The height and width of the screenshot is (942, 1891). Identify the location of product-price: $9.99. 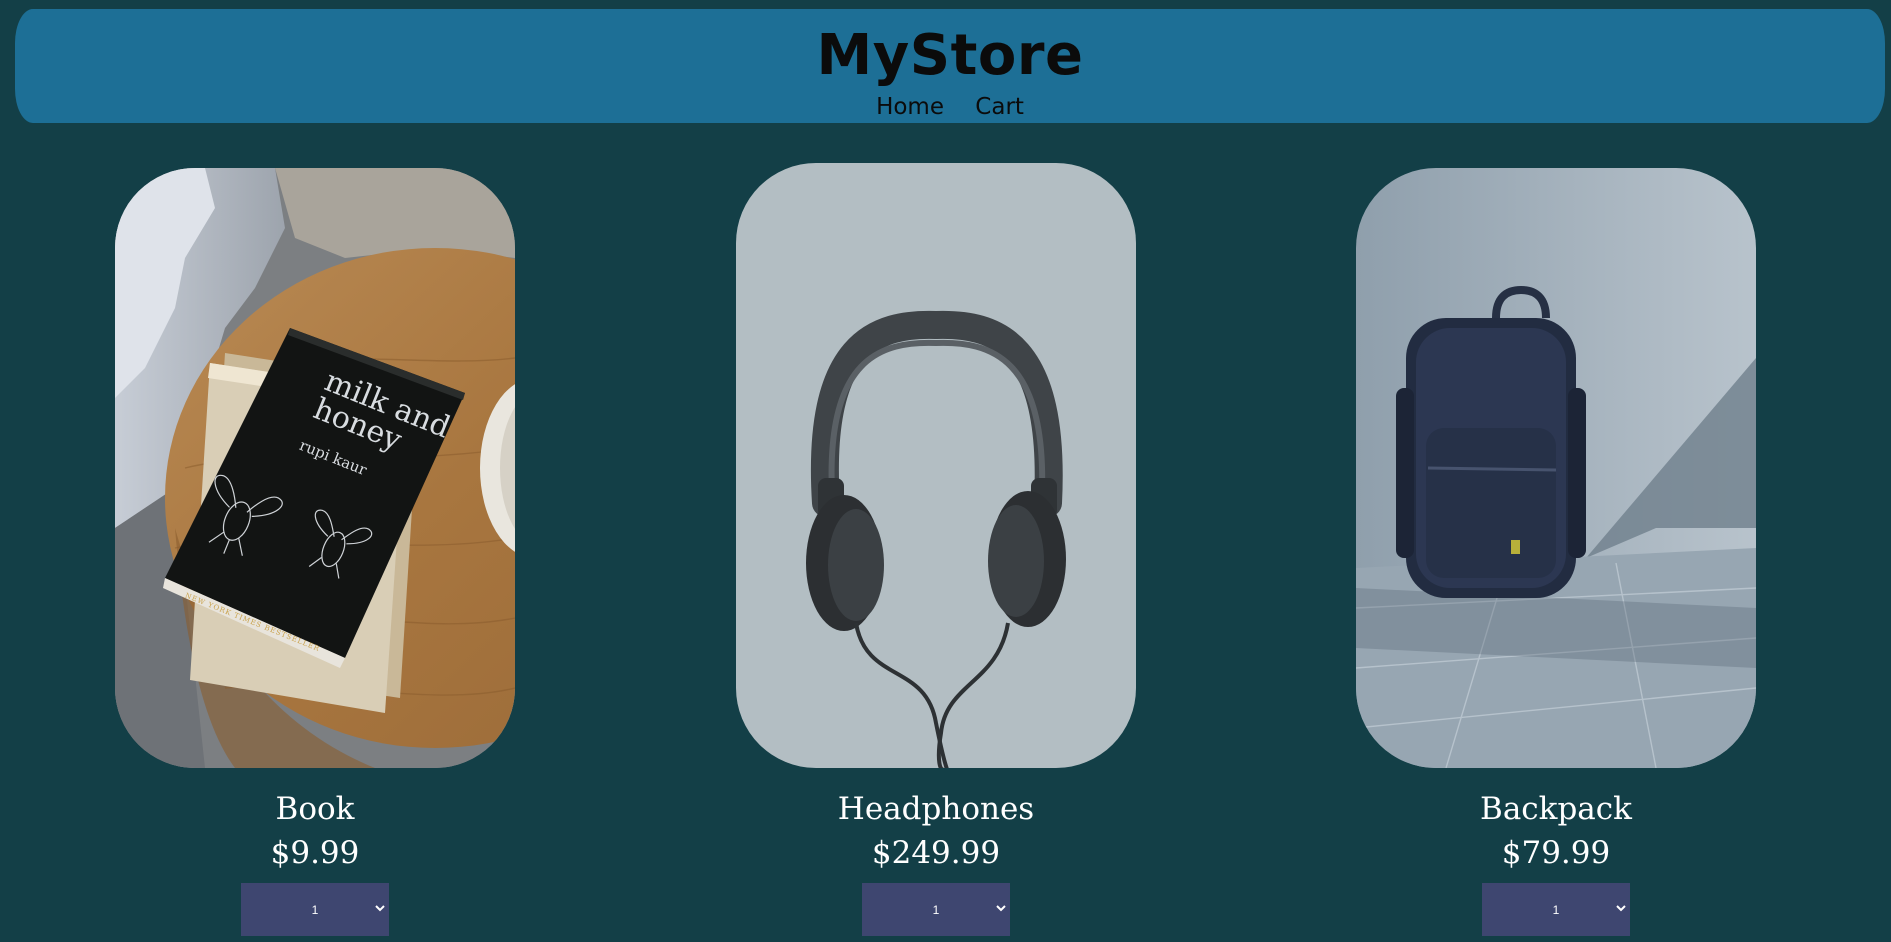
(315, 853).